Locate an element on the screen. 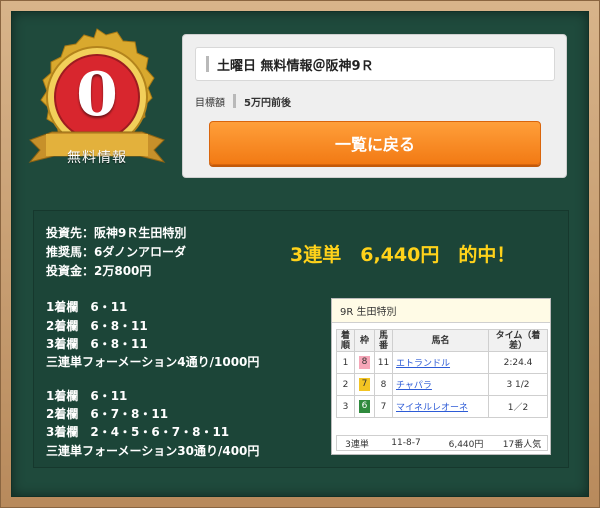 This screenshot has height=508, width=600. back-to-list-button: 一覧に戻る is located at coordinates (375, 143).